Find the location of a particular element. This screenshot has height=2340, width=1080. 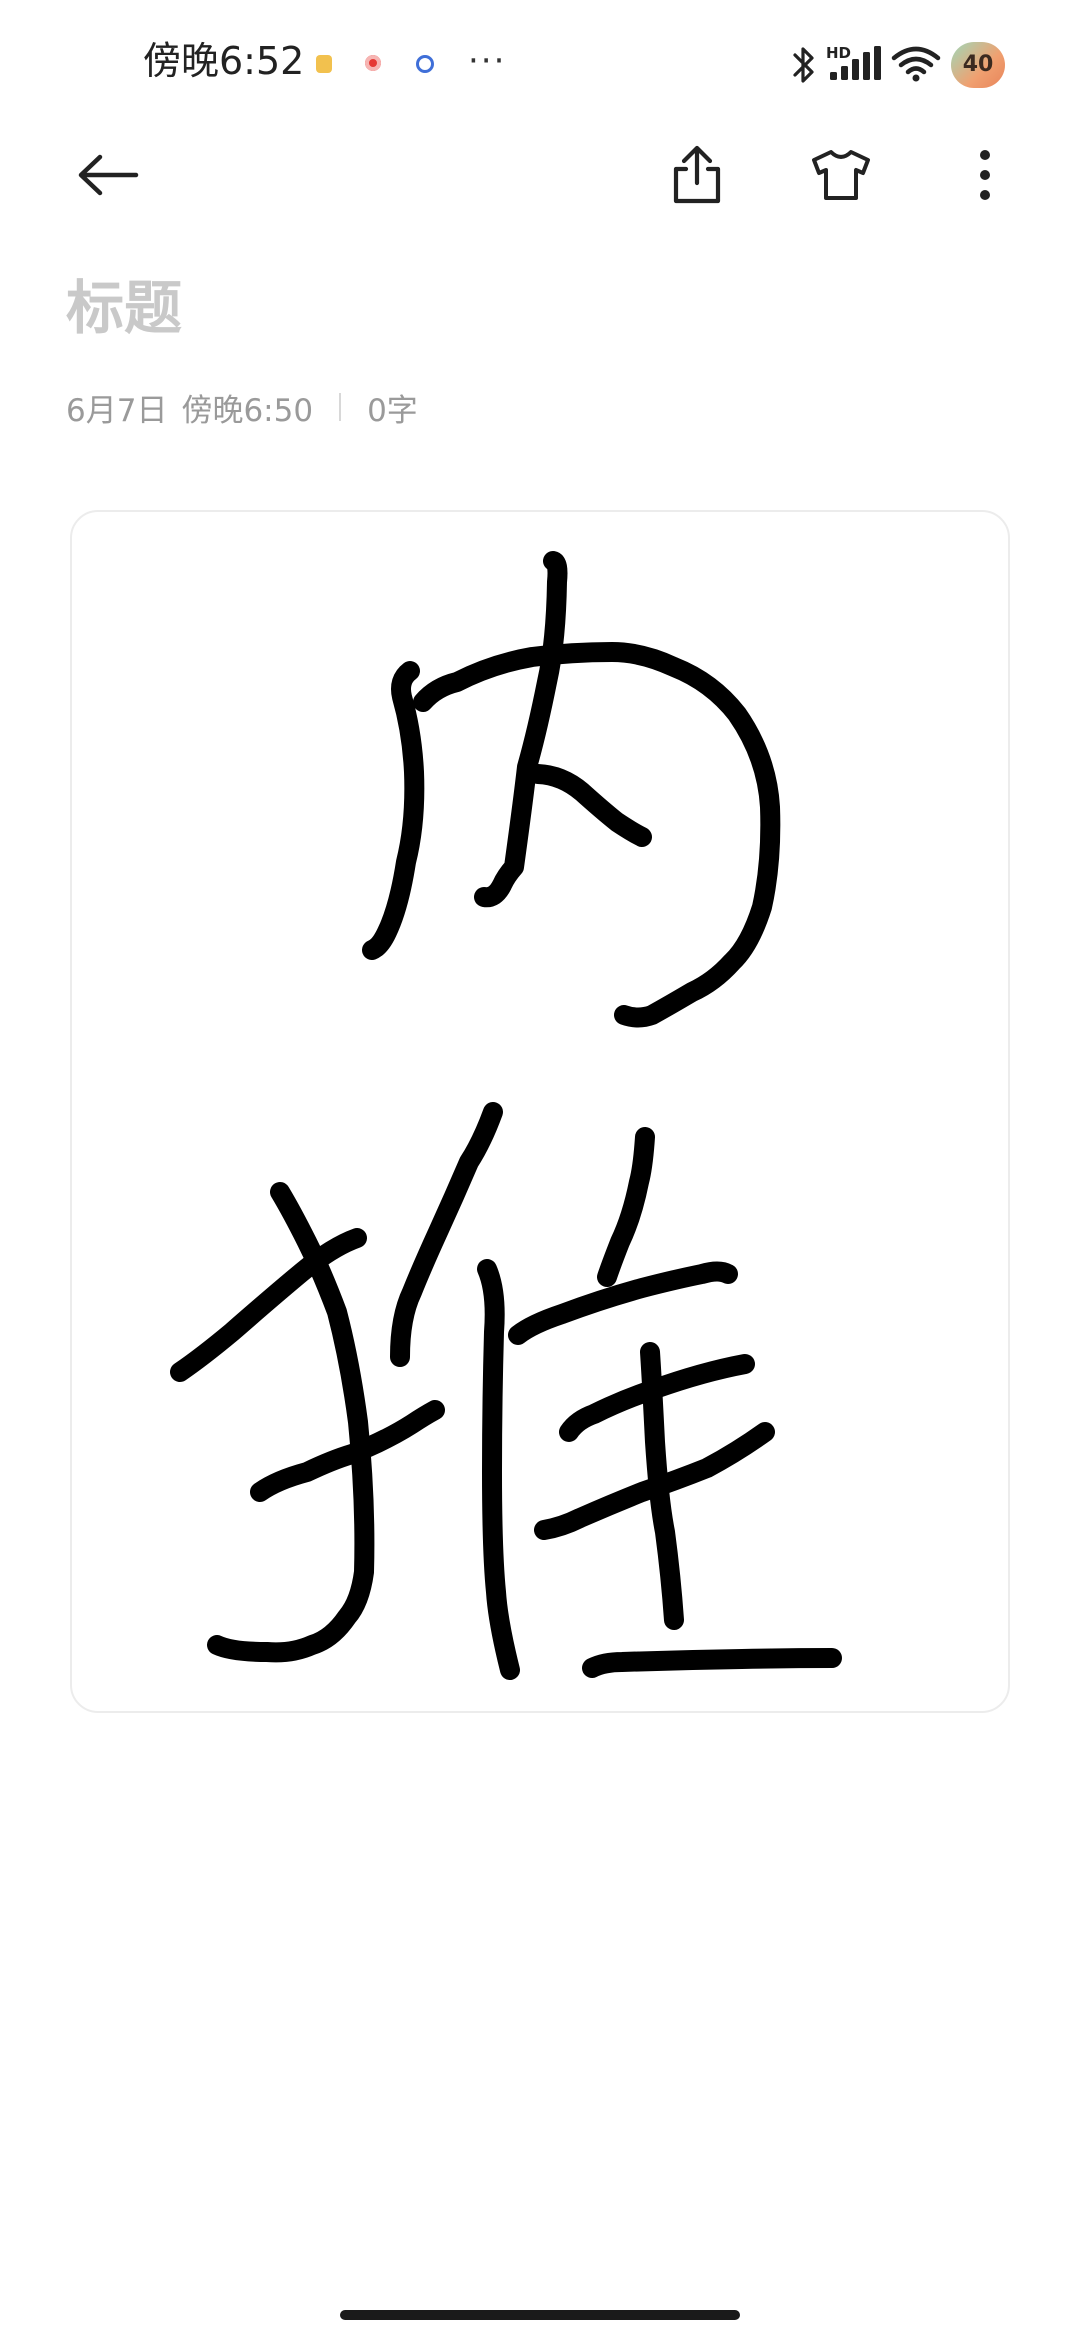

back-button is located at coordinates (108, 175).